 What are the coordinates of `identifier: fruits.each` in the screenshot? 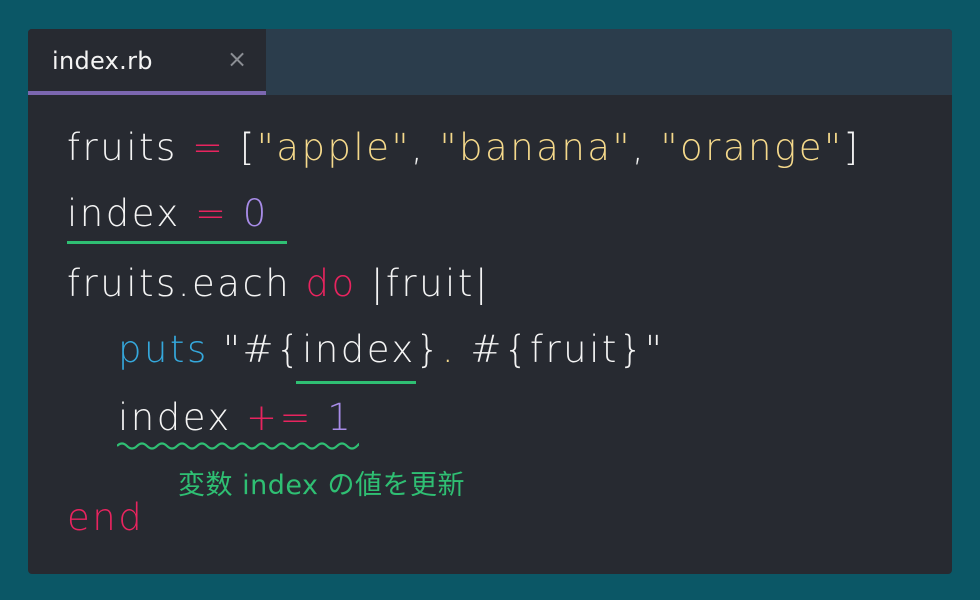 It's located at (179, 283).